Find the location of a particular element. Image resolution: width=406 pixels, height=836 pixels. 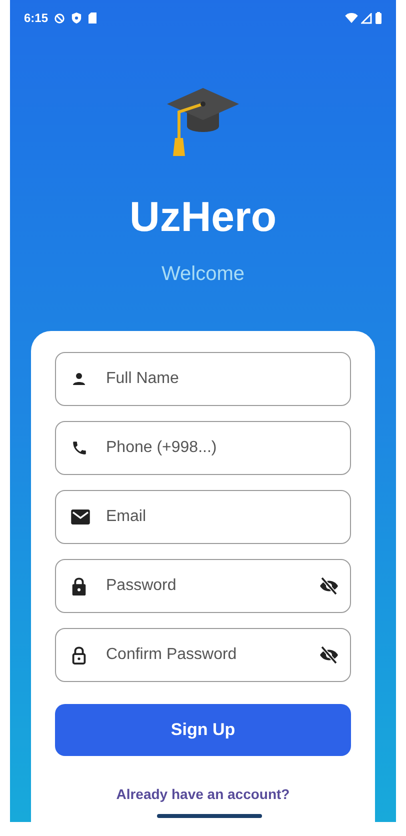

do-not-disturb-icon is located at coordinates (60, 18).